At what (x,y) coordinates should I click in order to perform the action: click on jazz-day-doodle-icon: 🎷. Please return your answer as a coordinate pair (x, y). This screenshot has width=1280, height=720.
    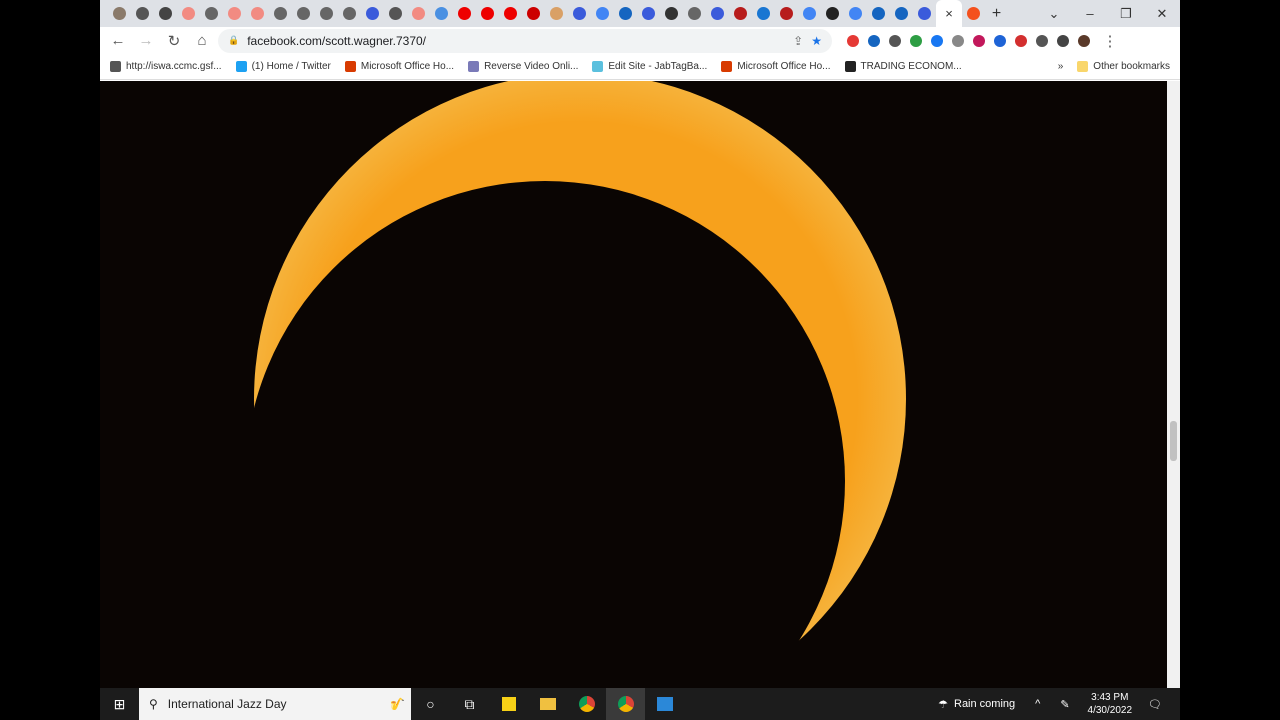
    Looking at the image, I should click on (397, 704).